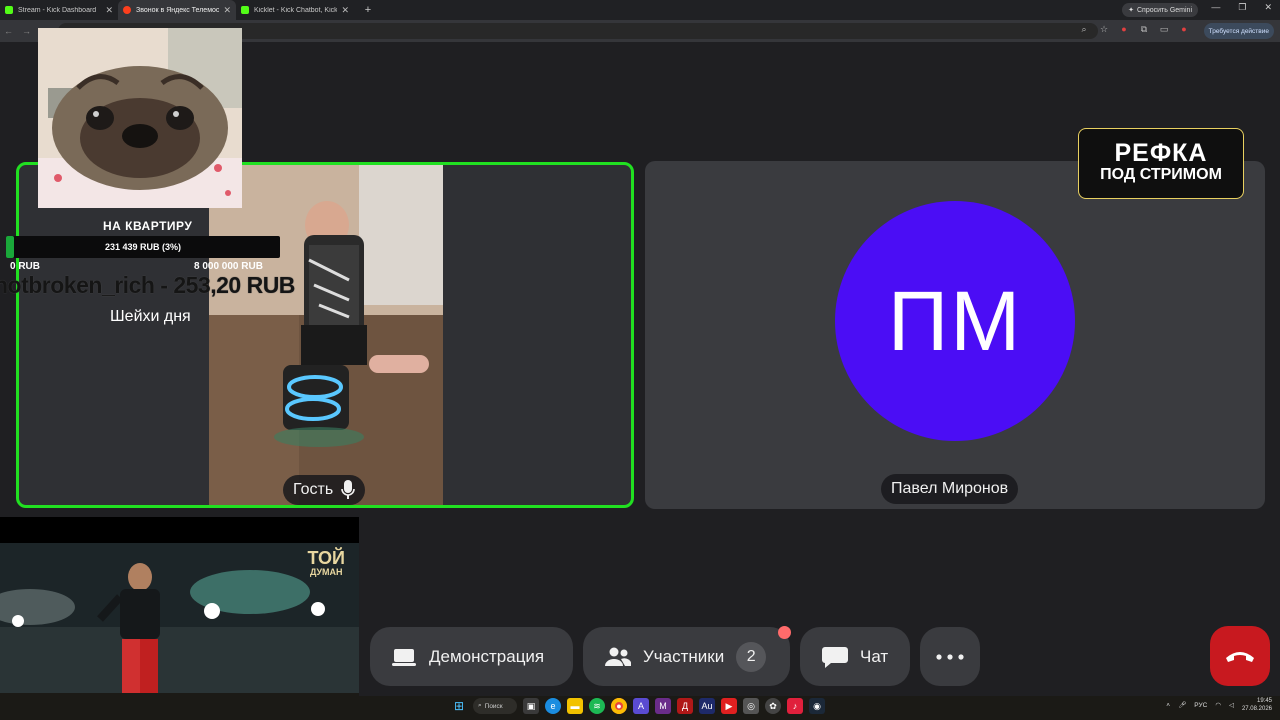 The width and height of the screenshot is (1280, 720). Describe the element at coordinates (1182, 705) in the screenshot. I see `tray-mic-icon: 🎤︎` at that location.